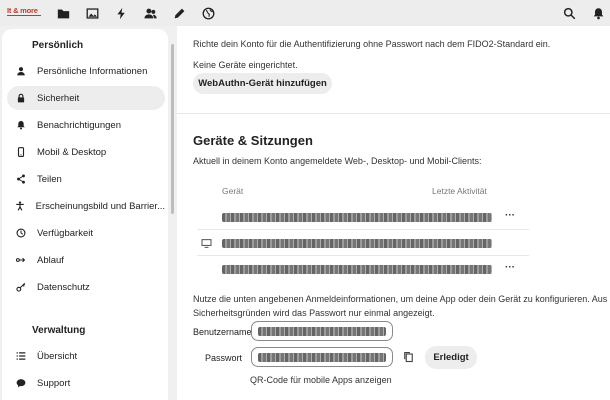 Image resolution: width=610 pixels, height=400 pixels. I want to click on sidebar-item-availability: Verfügbarkeit, so click(86, 233).